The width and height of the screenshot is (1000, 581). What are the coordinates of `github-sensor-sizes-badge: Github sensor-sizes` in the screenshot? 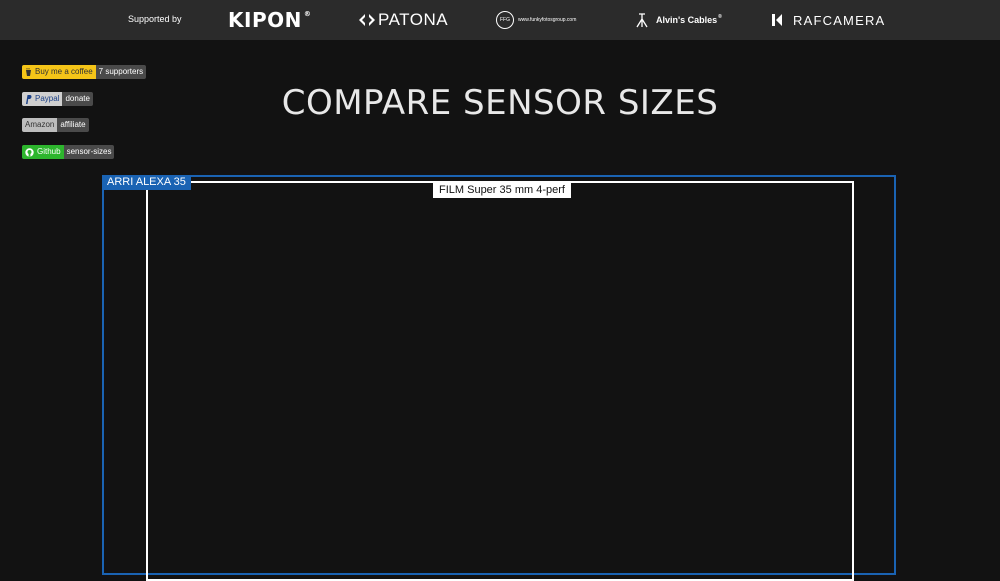 It's located at (68, 152).